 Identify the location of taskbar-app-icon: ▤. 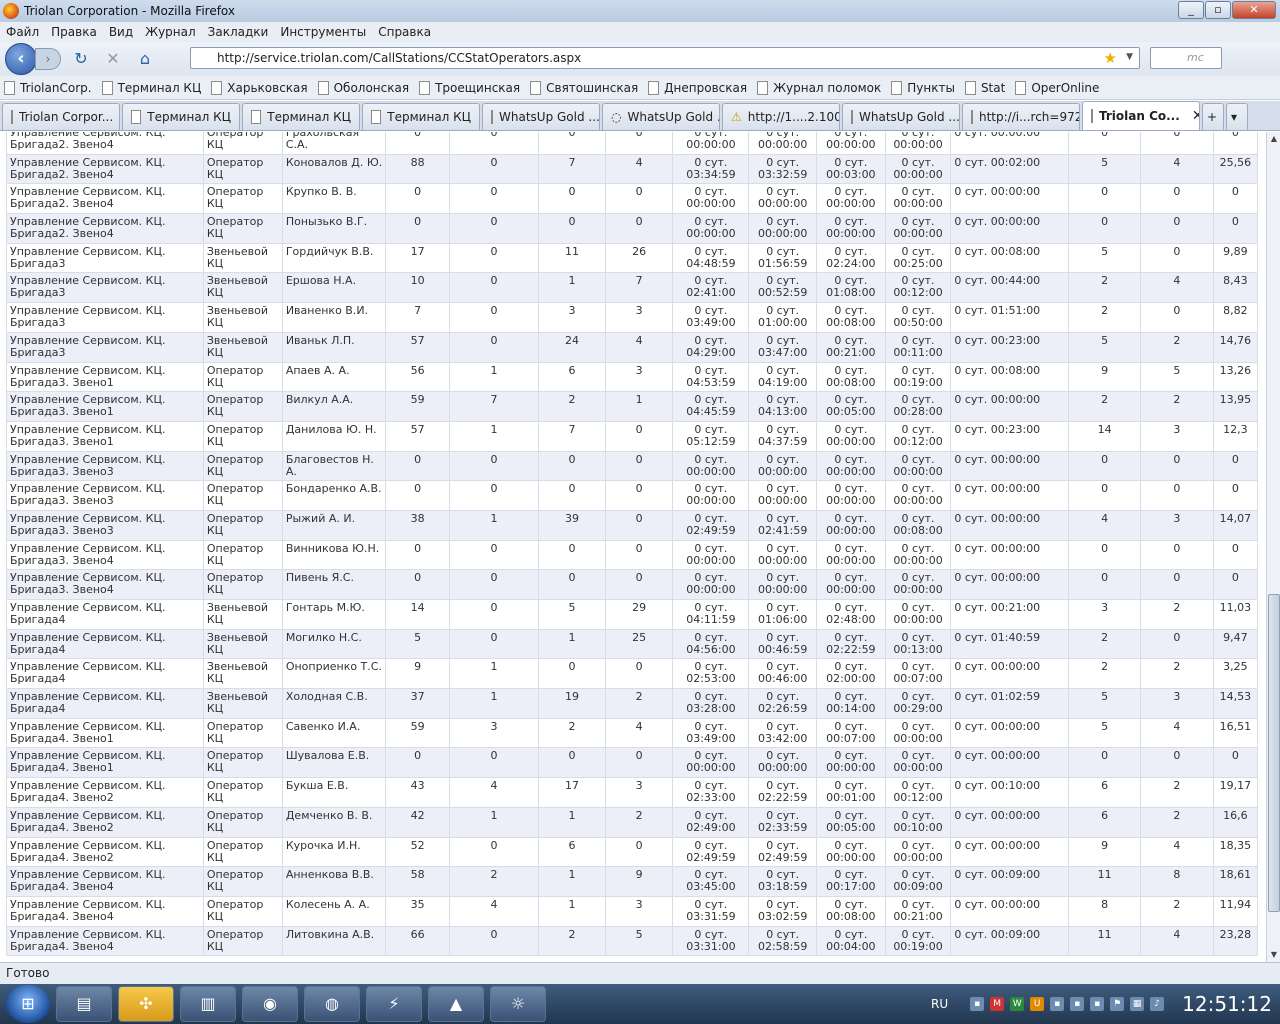
(84, 1004).